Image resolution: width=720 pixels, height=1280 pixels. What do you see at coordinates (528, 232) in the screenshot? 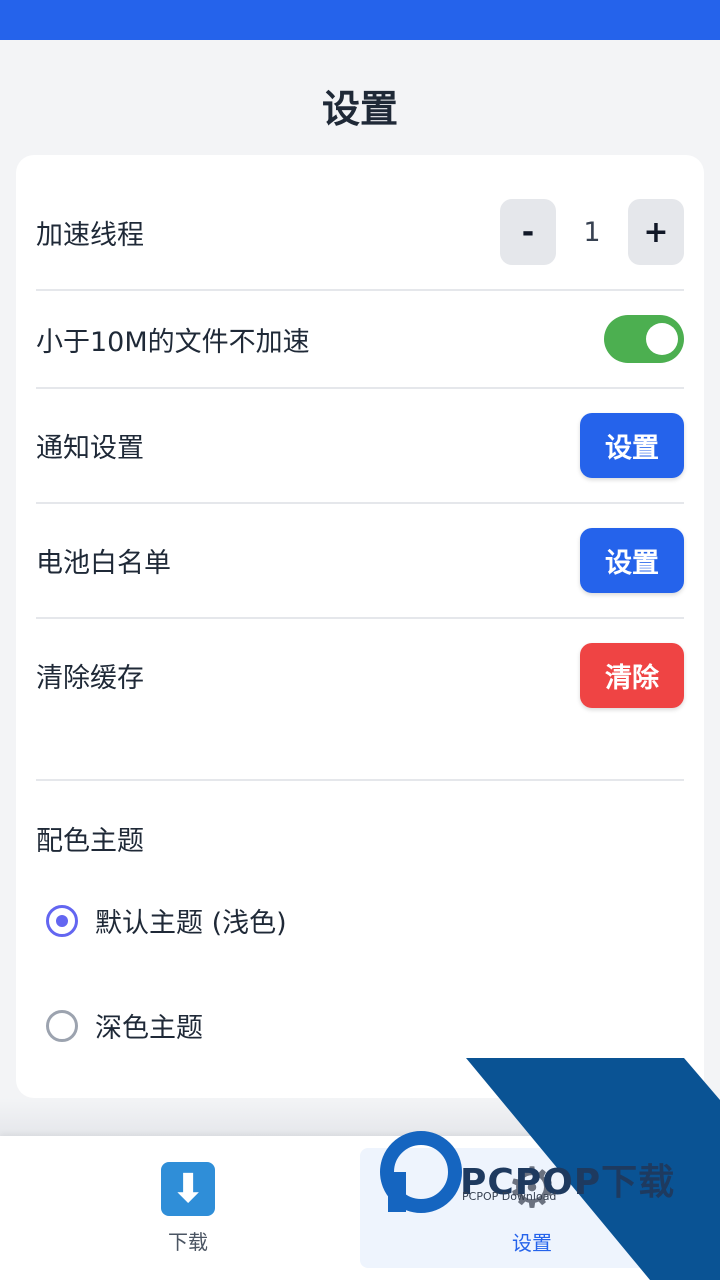
I see `decrement-button: -` at bounding box center [528, 232].